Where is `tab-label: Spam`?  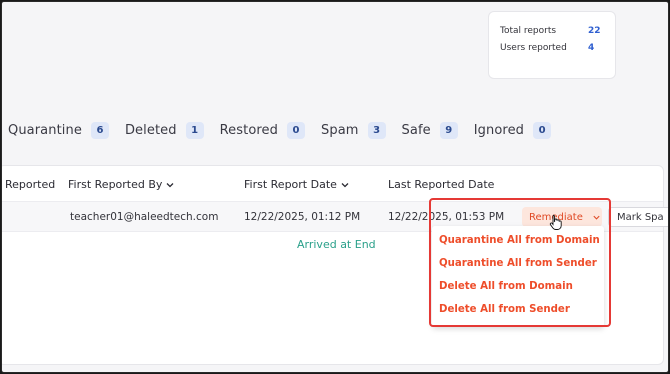 tab-label: Spam is located at coordinates (340, 130).